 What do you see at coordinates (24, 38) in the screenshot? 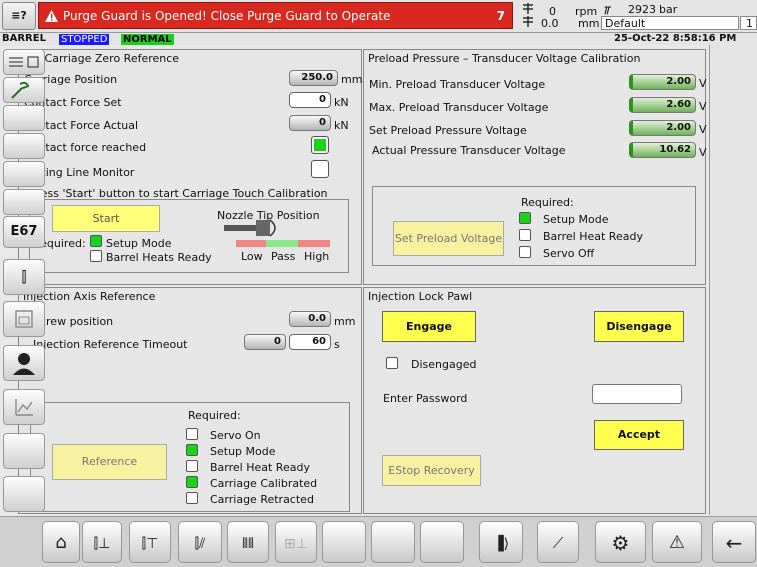
I see `barrel-label: BARREL` at bounding box center [24, 38].